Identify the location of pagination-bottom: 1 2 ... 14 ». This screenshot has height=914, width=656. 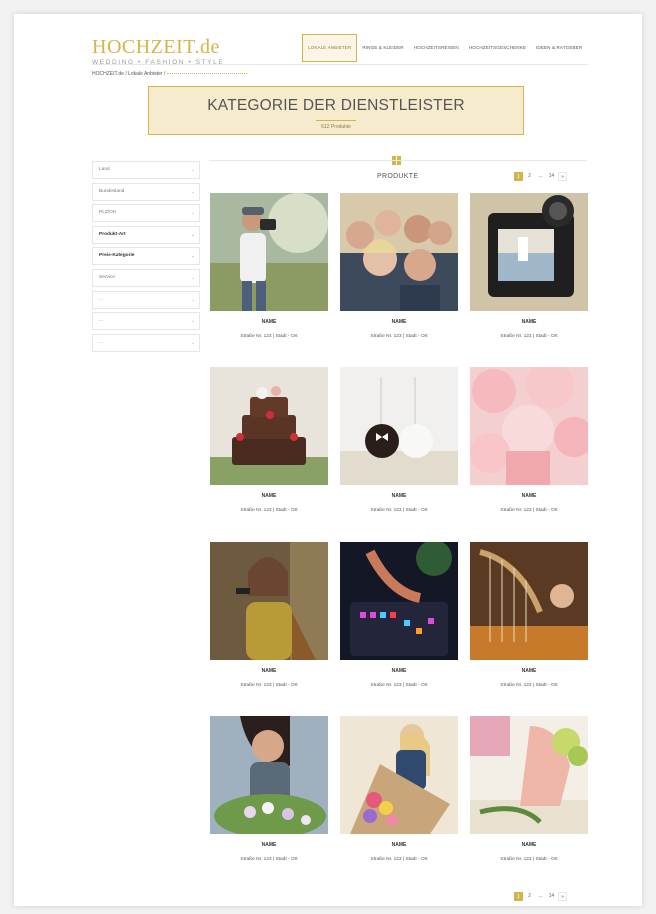
(540, 896).